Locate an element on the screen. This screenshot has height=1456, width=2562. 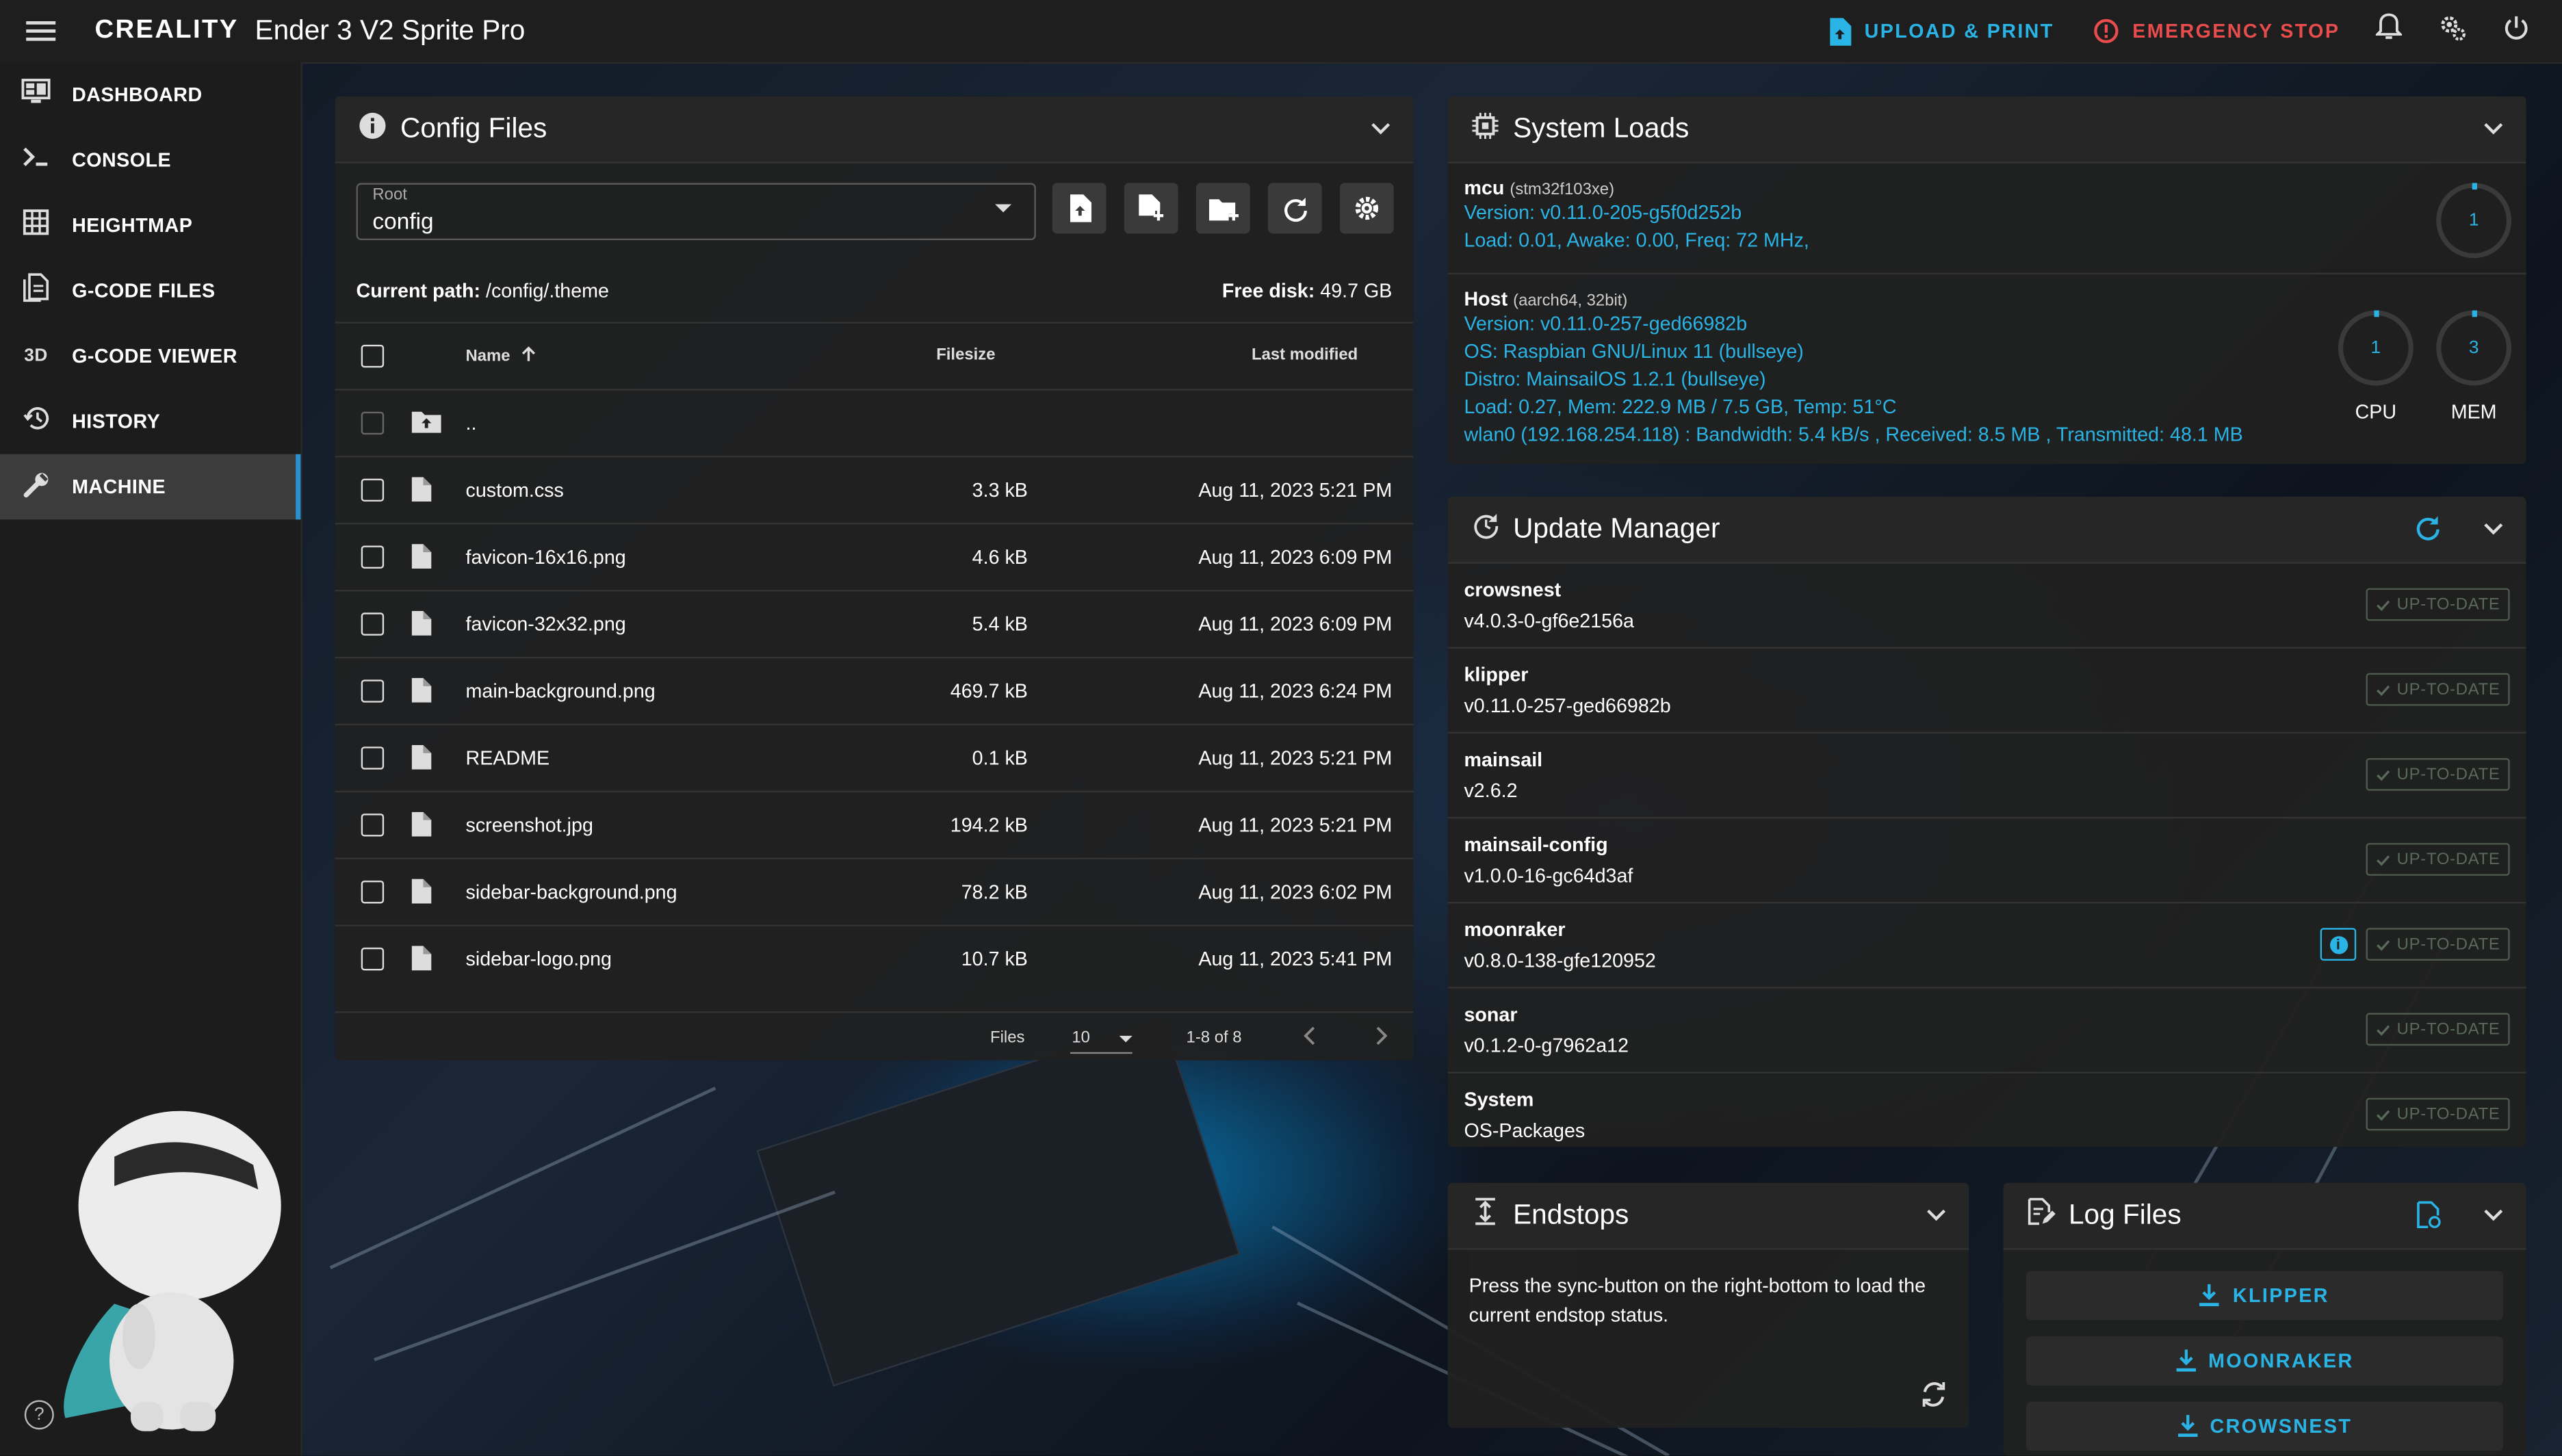
file-size: 0.1 kB is located at coordinates (1000, 758).